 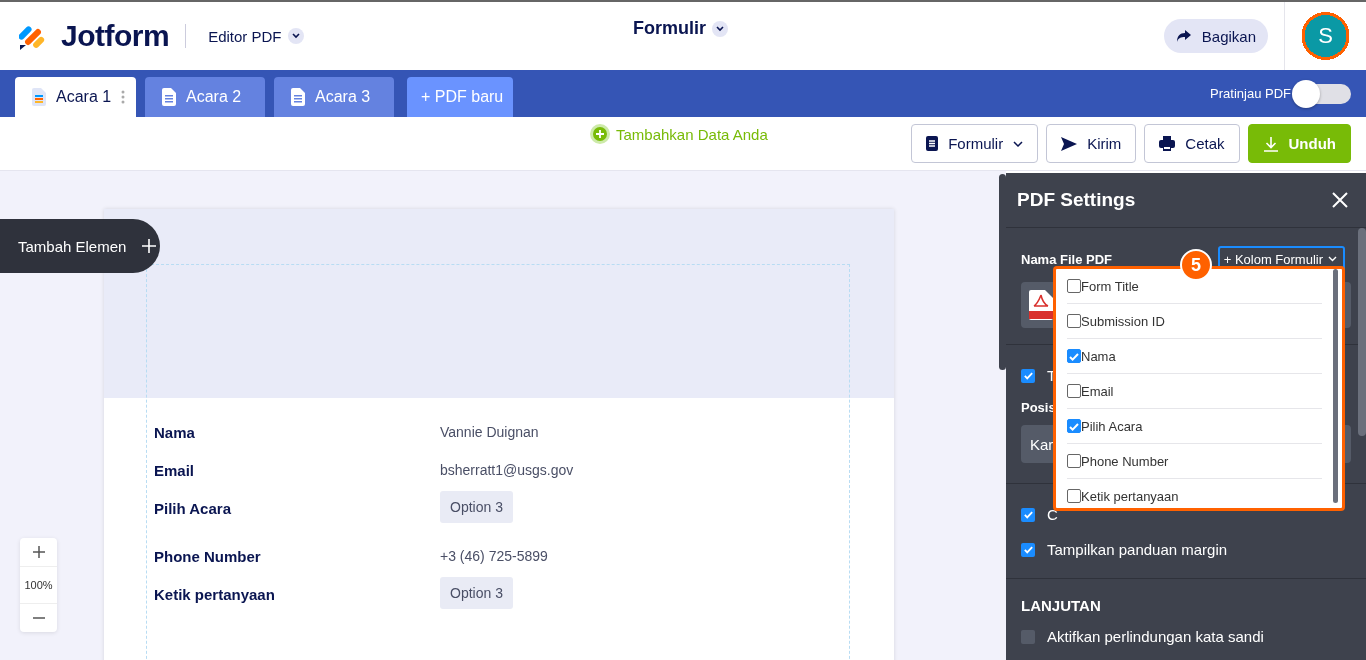 I want to click on share-icon, so click(x=1183, y=36).